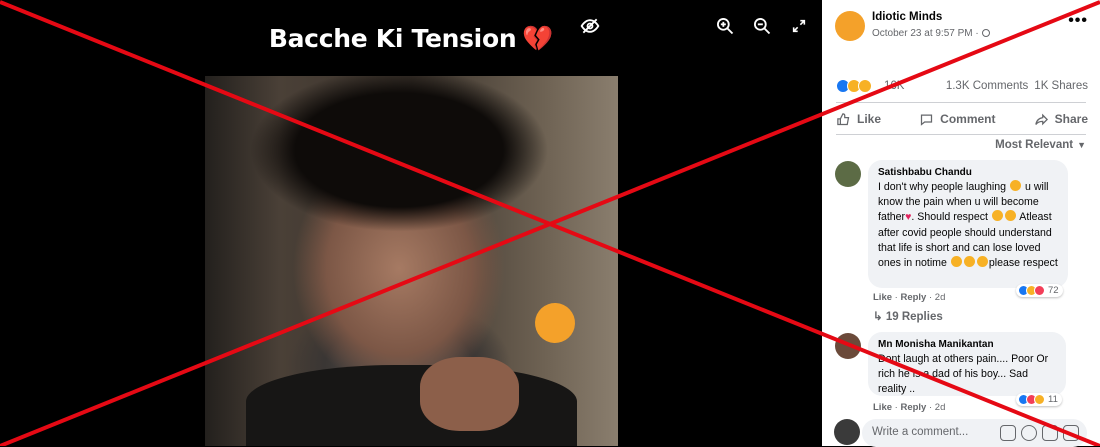 The width and height of the screenshot is (1100, 447). What do you see at coordinates (985, 33) in the screenshot?
I see `globe-icon` at bounding box center [985, 33].